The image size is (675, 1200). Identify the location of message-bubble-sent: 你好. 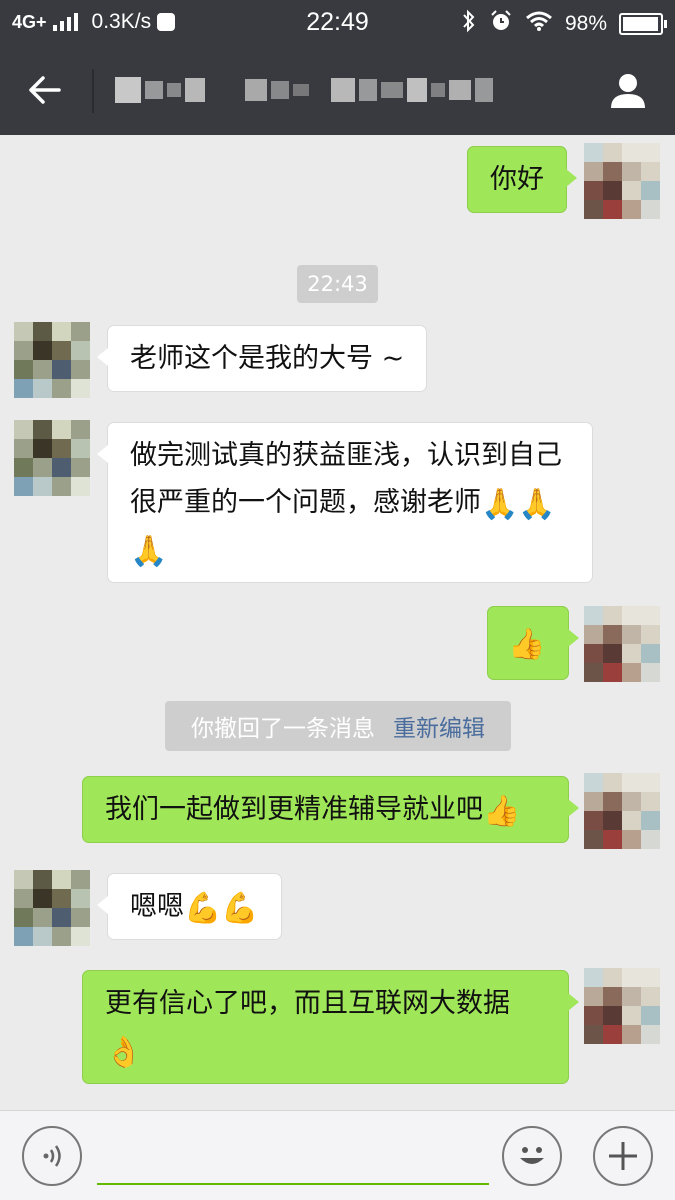
(522, 179).